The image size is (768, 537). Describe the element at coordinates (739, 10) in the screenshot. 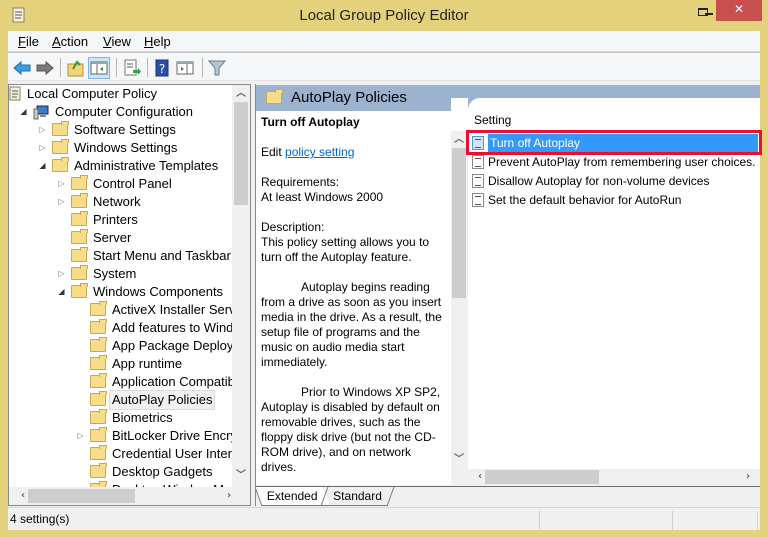

I see `close-button: ✕` at that location.